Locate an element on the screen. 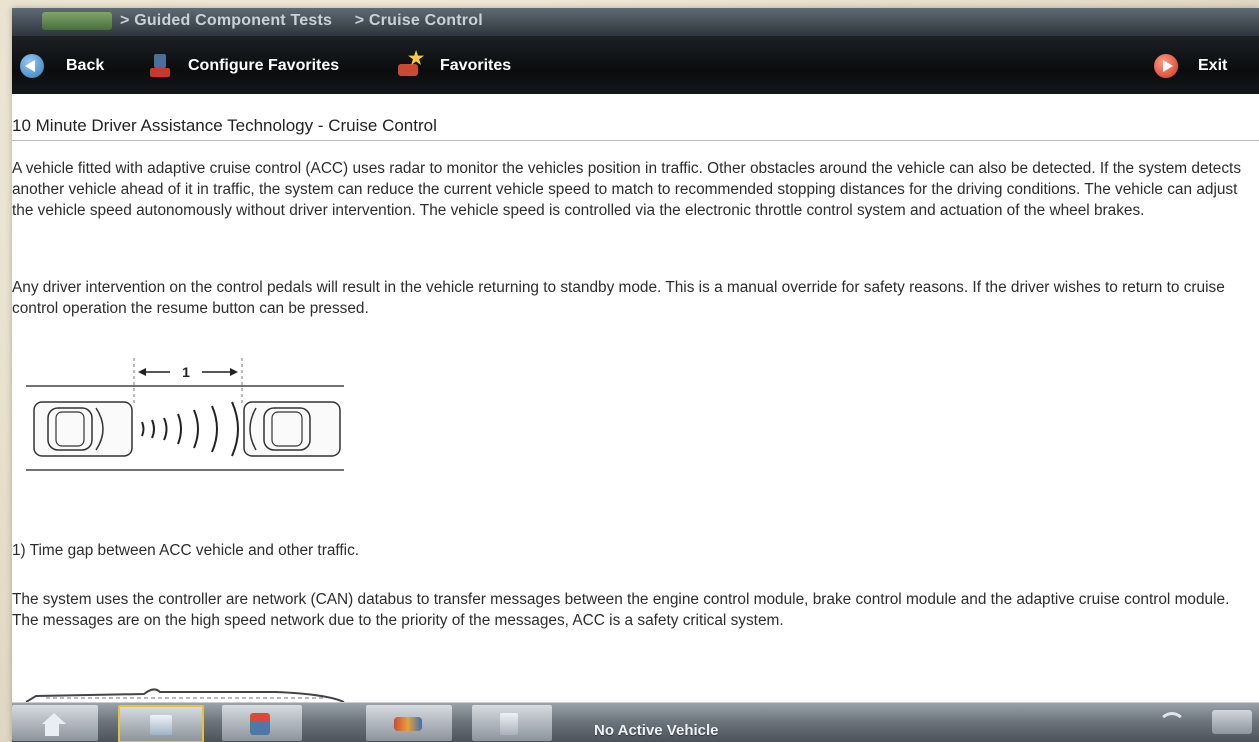 Image resolution: width=1259 pixels, height=742 pixels. system-tray-icon is located at coordinates (1232, 722).